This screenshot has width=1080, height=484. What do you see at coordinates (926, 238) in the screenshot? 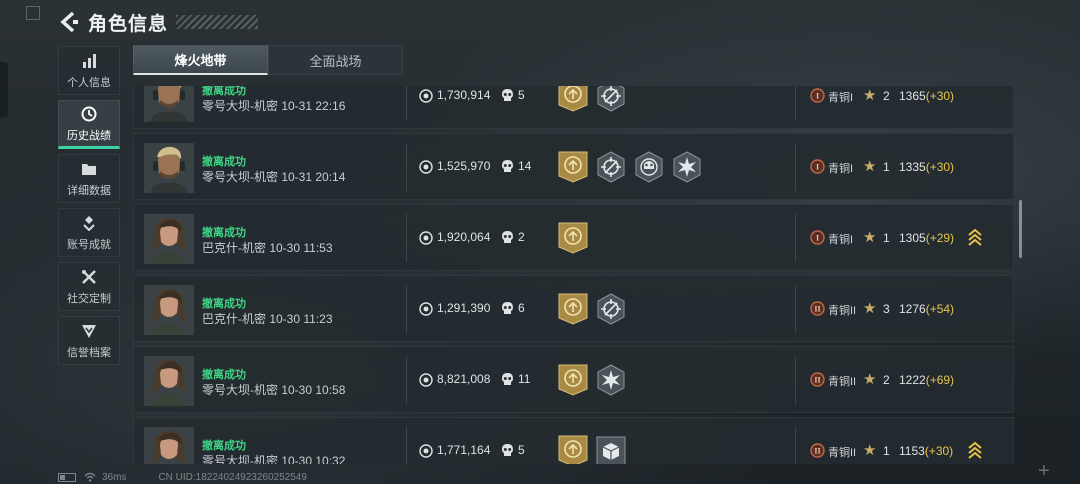
I see `rank-score: 1305(+29)` at bounding box center [926, 238].